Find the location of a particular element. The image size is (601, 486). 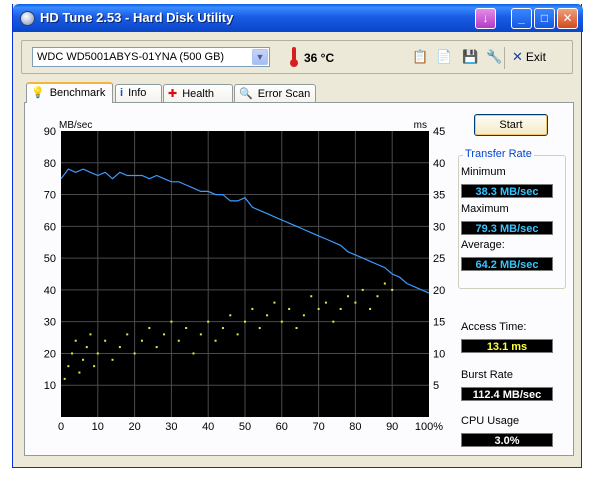

tab-label: Benchmark is located at coordinates (77, 93).